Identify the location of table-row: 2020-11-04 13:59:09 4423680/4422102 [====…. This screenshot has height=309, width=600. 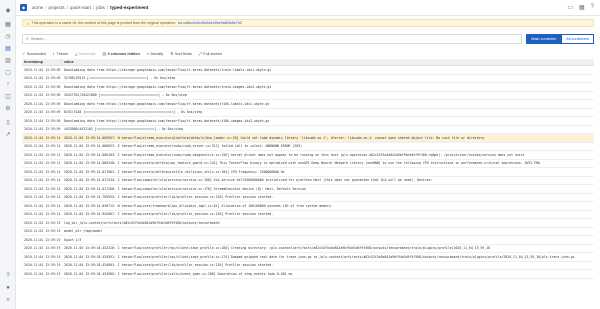
(308, 130).